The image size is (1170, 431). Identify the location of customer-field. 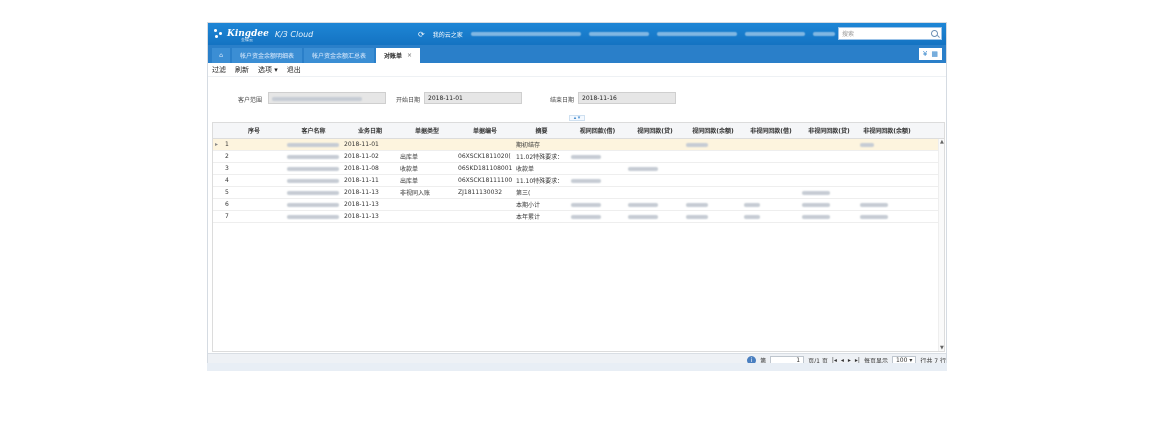
(327, 98).